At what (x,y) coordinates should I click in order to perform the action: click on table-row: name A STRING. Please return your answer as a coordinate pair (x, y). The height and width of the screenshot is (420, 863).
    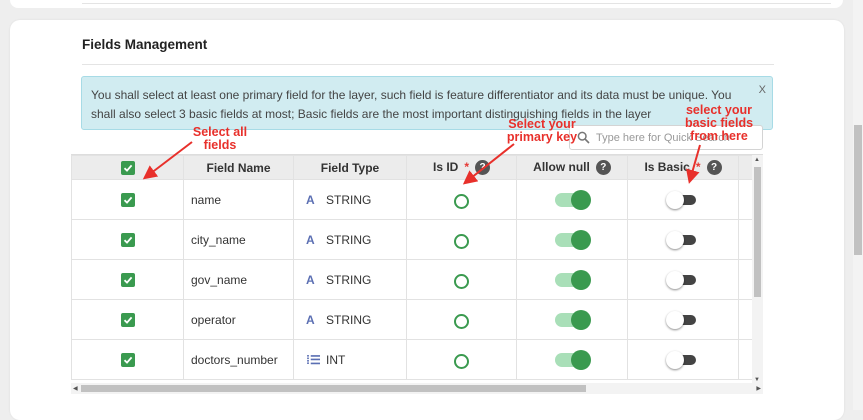
    Looking at the image, I should click on (417, 199).